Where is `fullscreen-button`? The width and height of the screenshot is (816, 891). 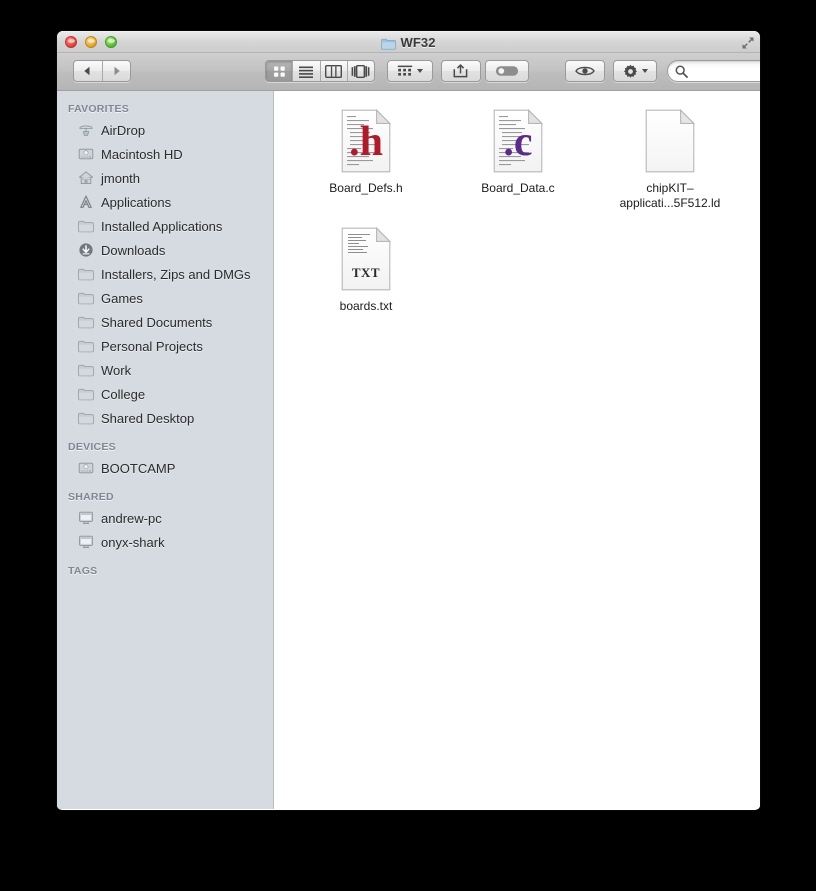
fullscreen-button is located at coordinates (748, 43).